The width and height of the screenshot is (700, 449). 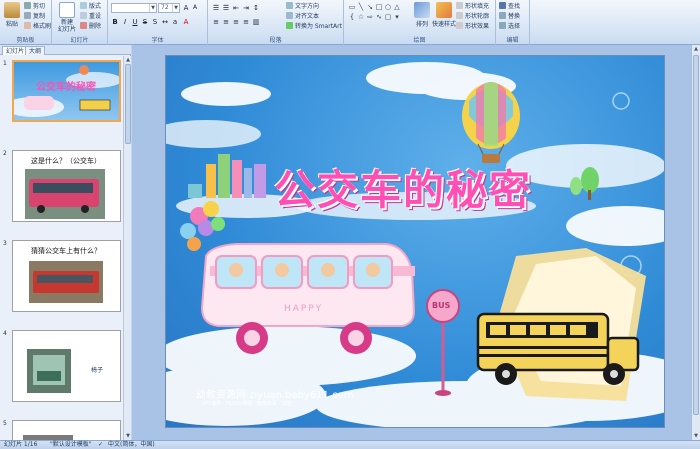 I want to click on rectangle-shape-icon: □, so click(x=379, y=7).